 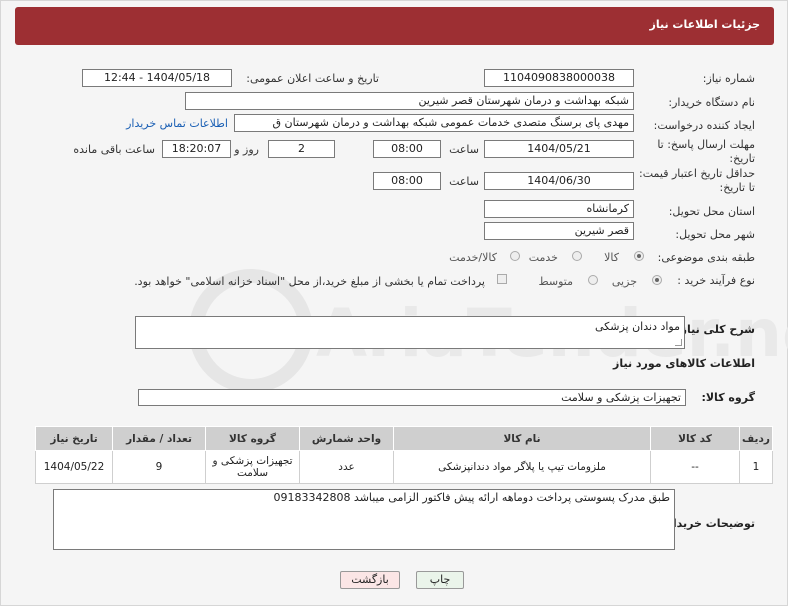 What do you see at coordinates (704, 125) in the screenshot?
I see `creator-label: ایجاد کننده درخواست:` at bounding box center [704, 125].